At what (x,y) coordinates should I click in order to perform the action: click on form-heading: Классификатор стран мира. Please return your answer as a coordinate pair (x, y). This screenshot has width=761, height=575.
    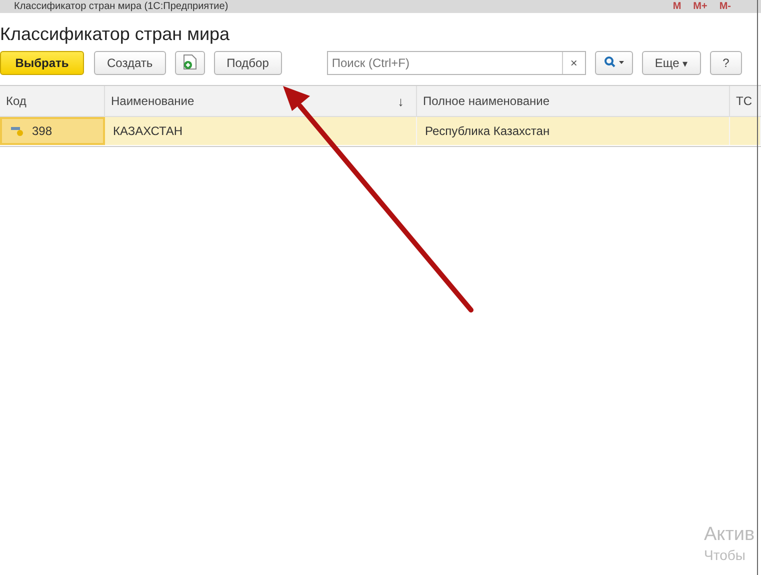
    Looking at the image, I should click on (115, 34).